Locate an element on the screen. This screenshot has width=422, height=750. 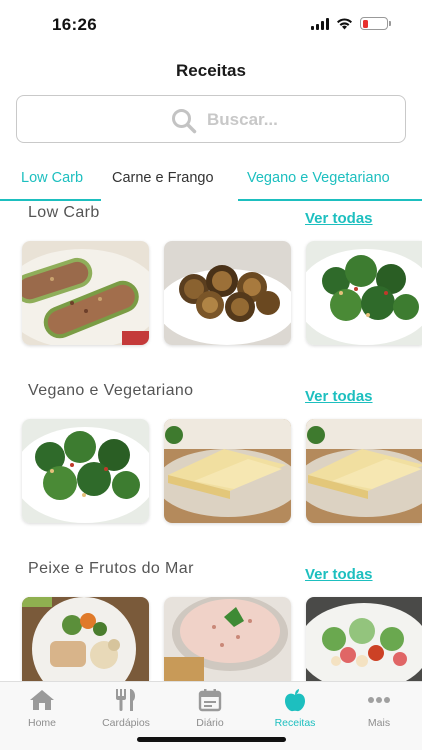
search-bar is located at coordinates (211, 119).